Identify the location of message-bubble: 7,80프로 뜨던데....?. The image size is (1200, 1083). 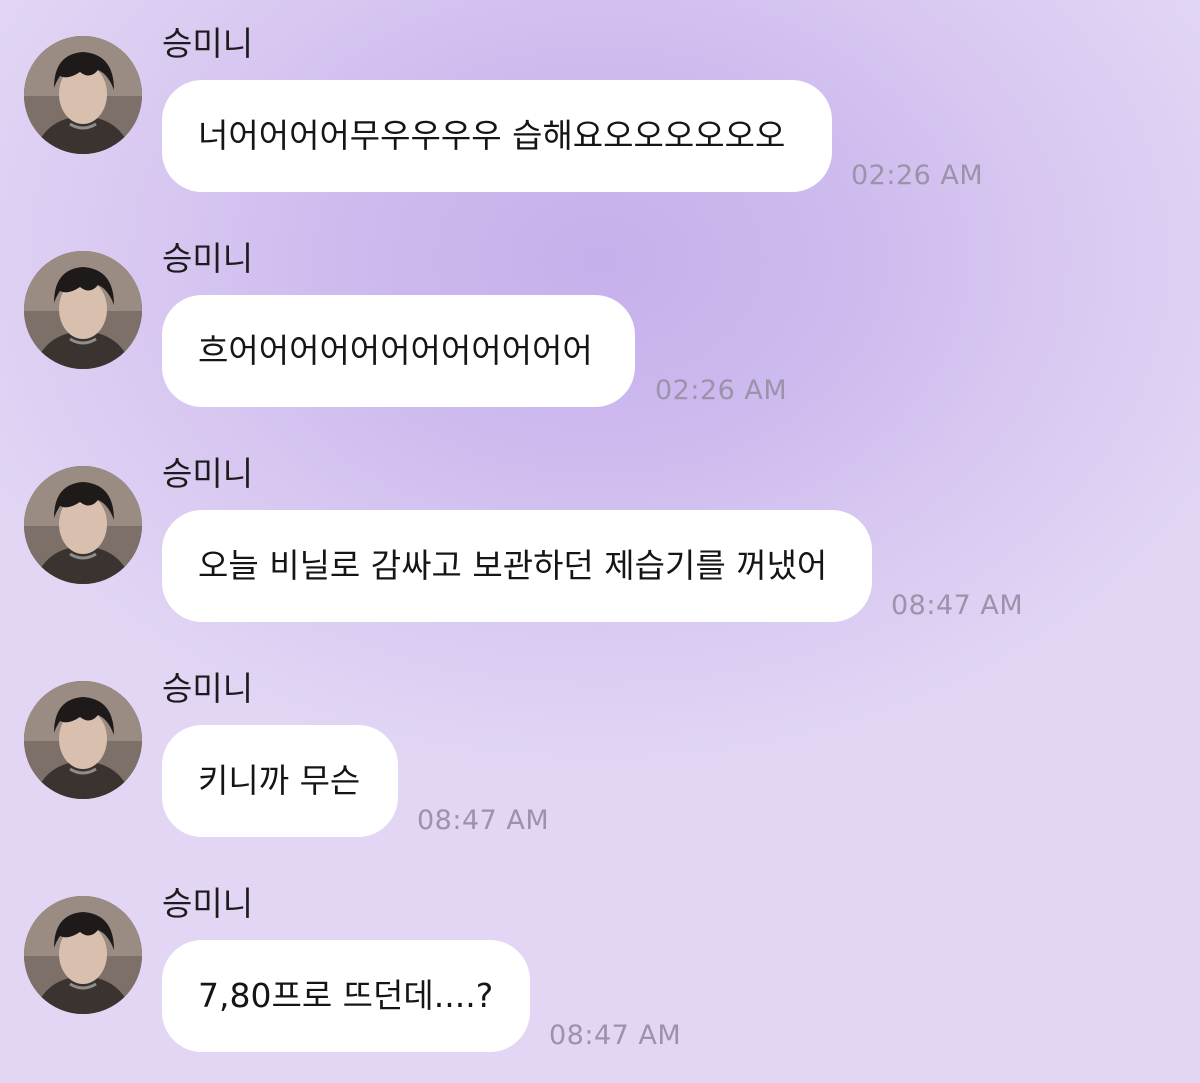
(346, 996).